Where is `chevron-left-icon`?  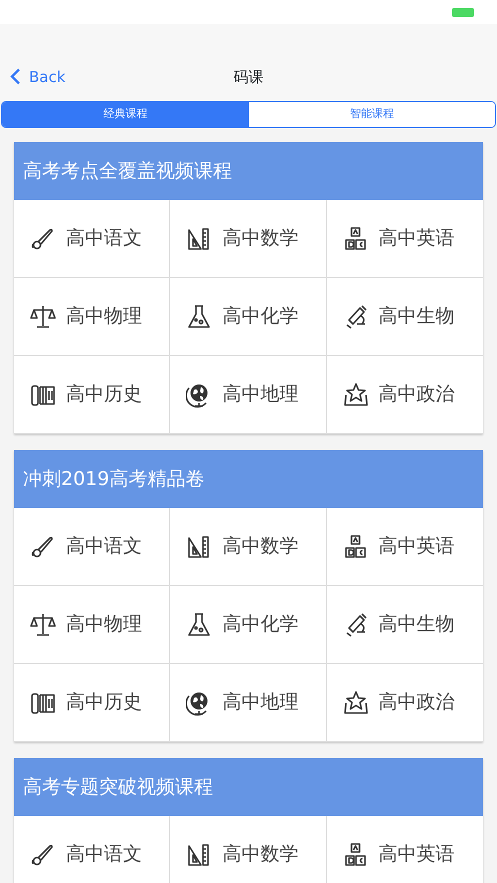
chevron-left-icon is located at coordinates (15, 77).